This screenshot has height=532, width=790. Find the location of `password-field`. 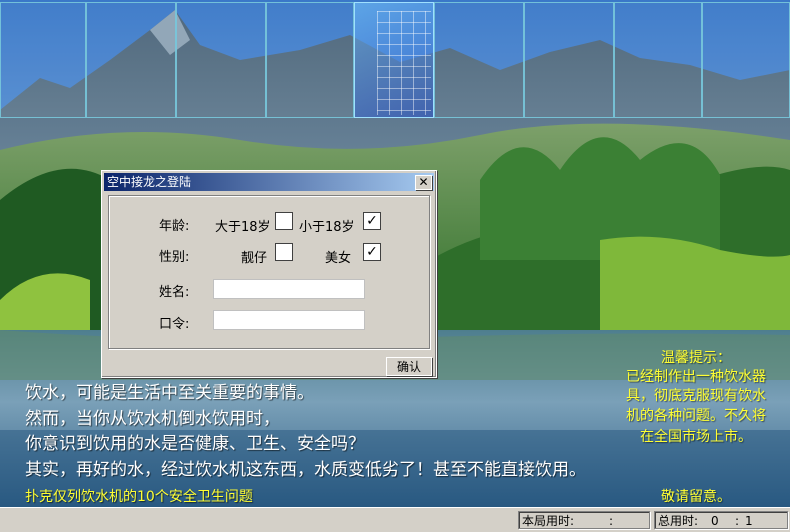

password-field is located at coordinates (289, 320).